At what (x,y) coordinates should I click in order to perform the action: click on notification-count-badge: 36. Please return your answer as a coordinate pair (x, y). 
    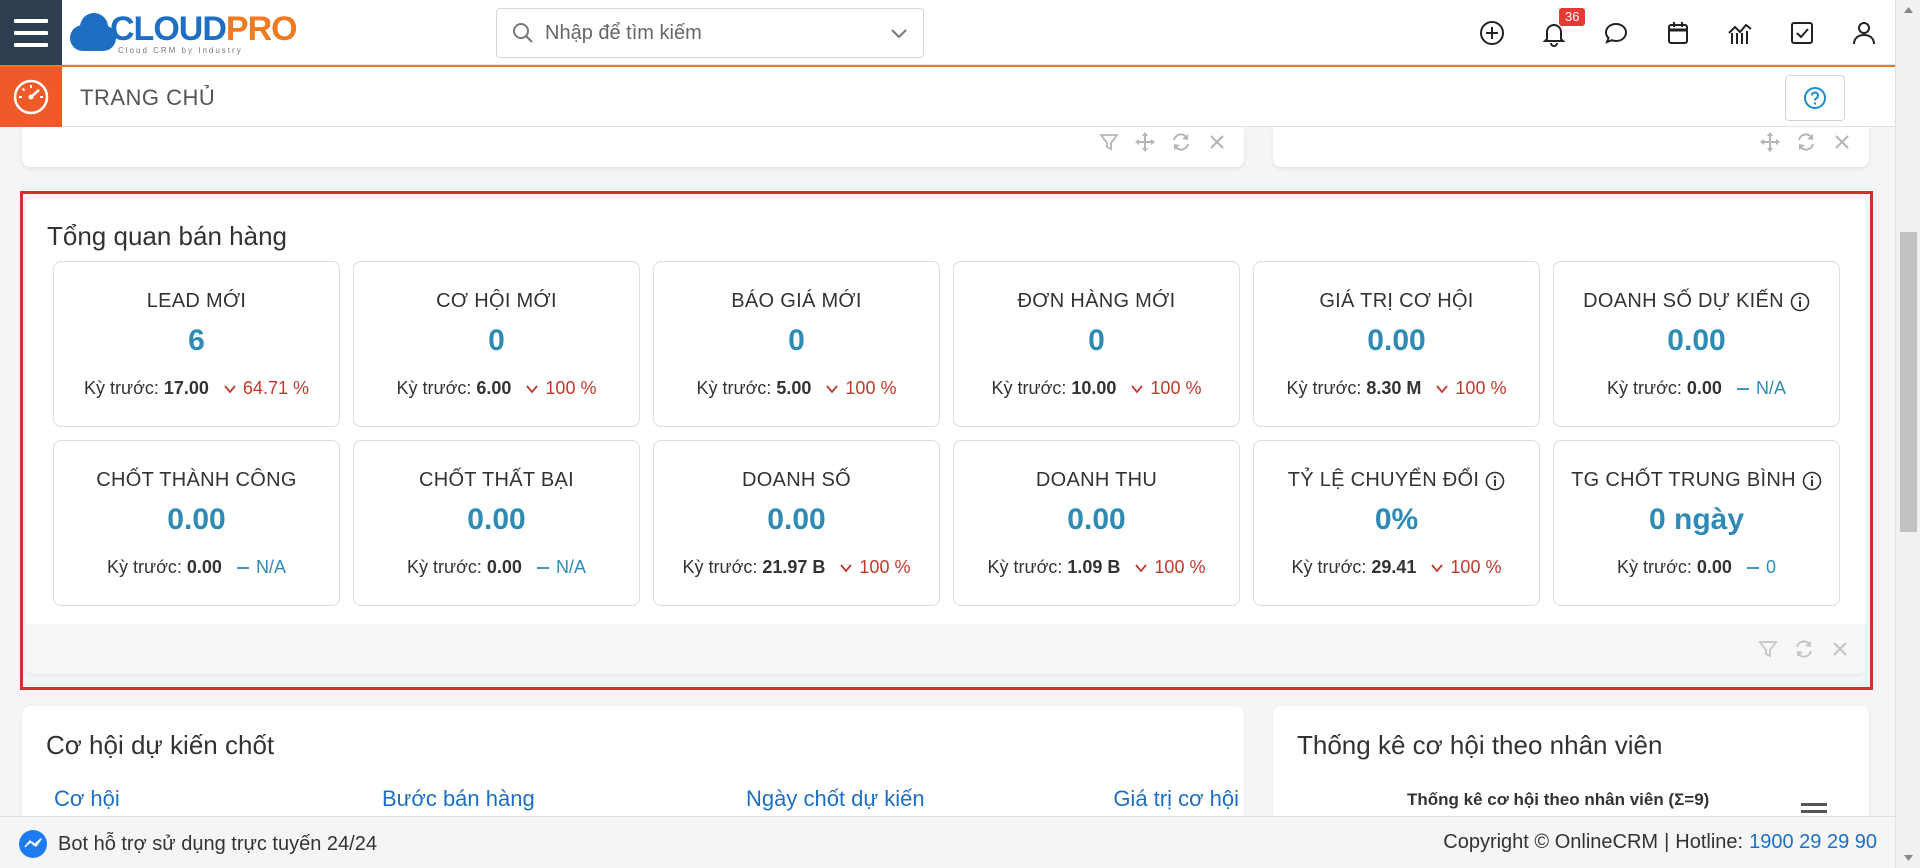
    Looking at the image, I should click on (1572, 17).